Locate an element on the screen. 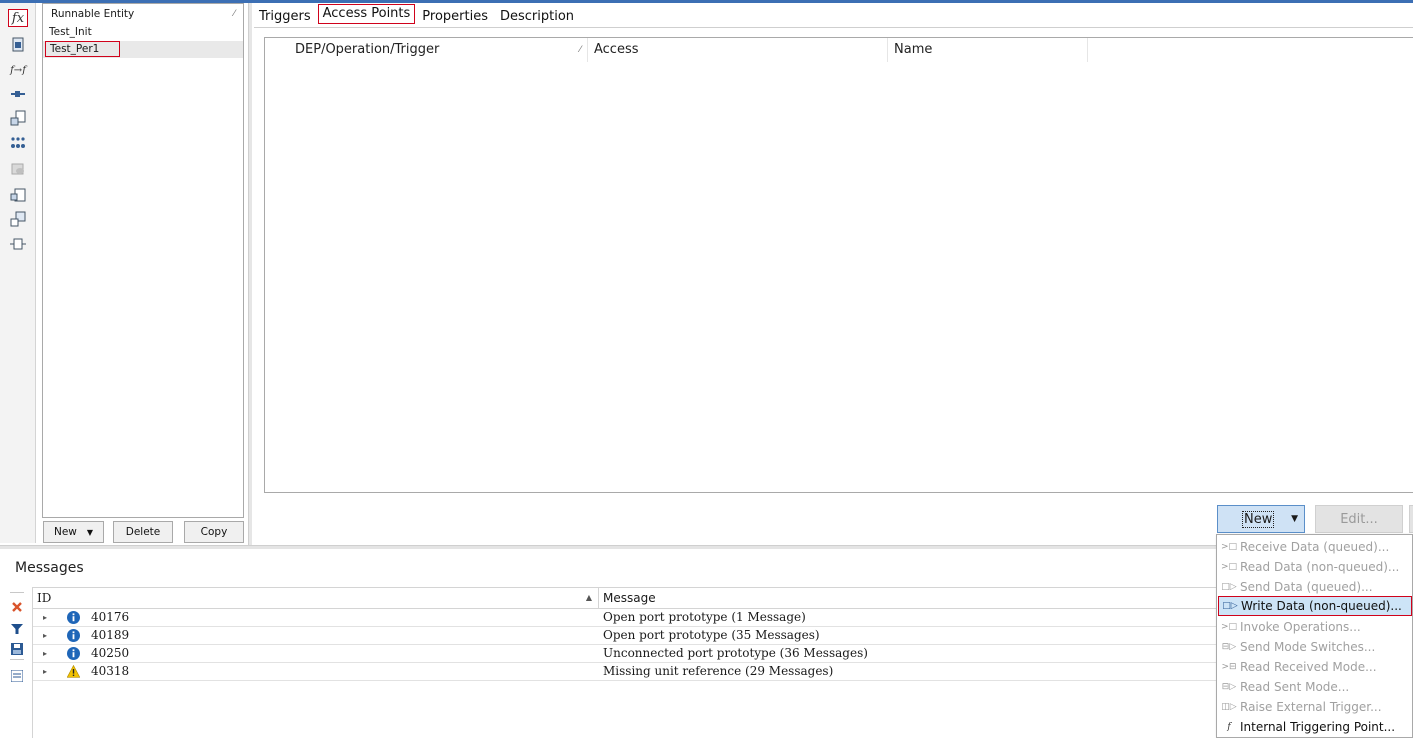 This screenshot has height=738, width=1413. message-id: 40250 is located at coordinates (110, 653).